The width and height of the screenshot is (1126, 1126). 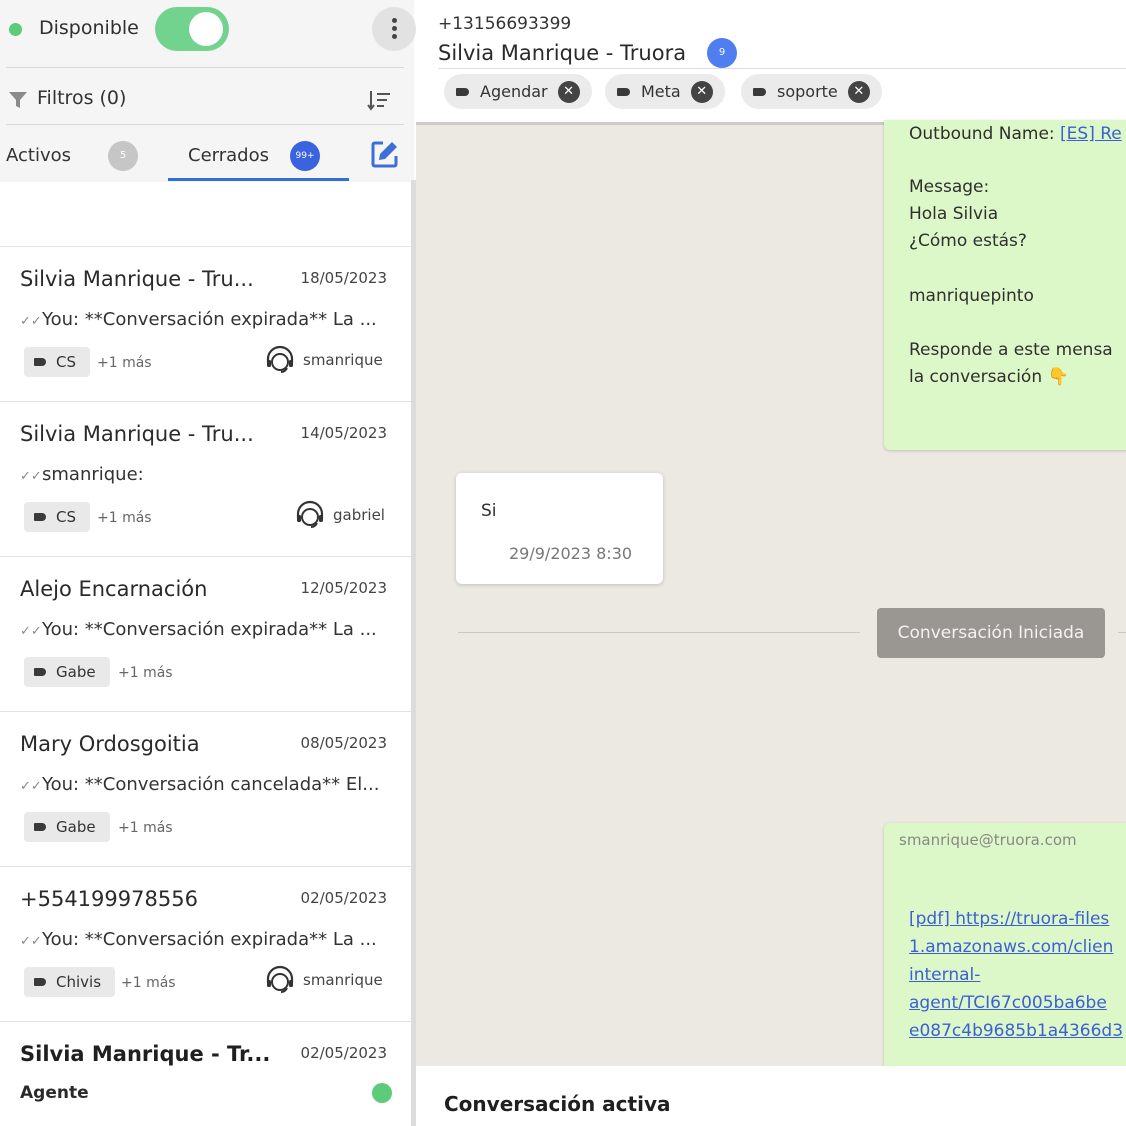 I want to click on filter-icon, so click(x=18, y=100).